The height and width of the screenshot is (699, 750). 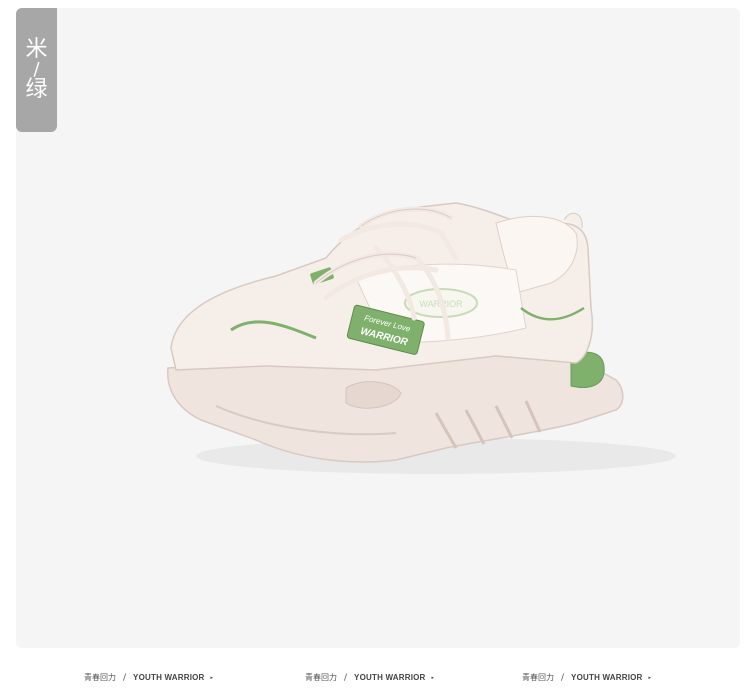 I want to click on color-tag-slash: /, so click(x=36, y=69).